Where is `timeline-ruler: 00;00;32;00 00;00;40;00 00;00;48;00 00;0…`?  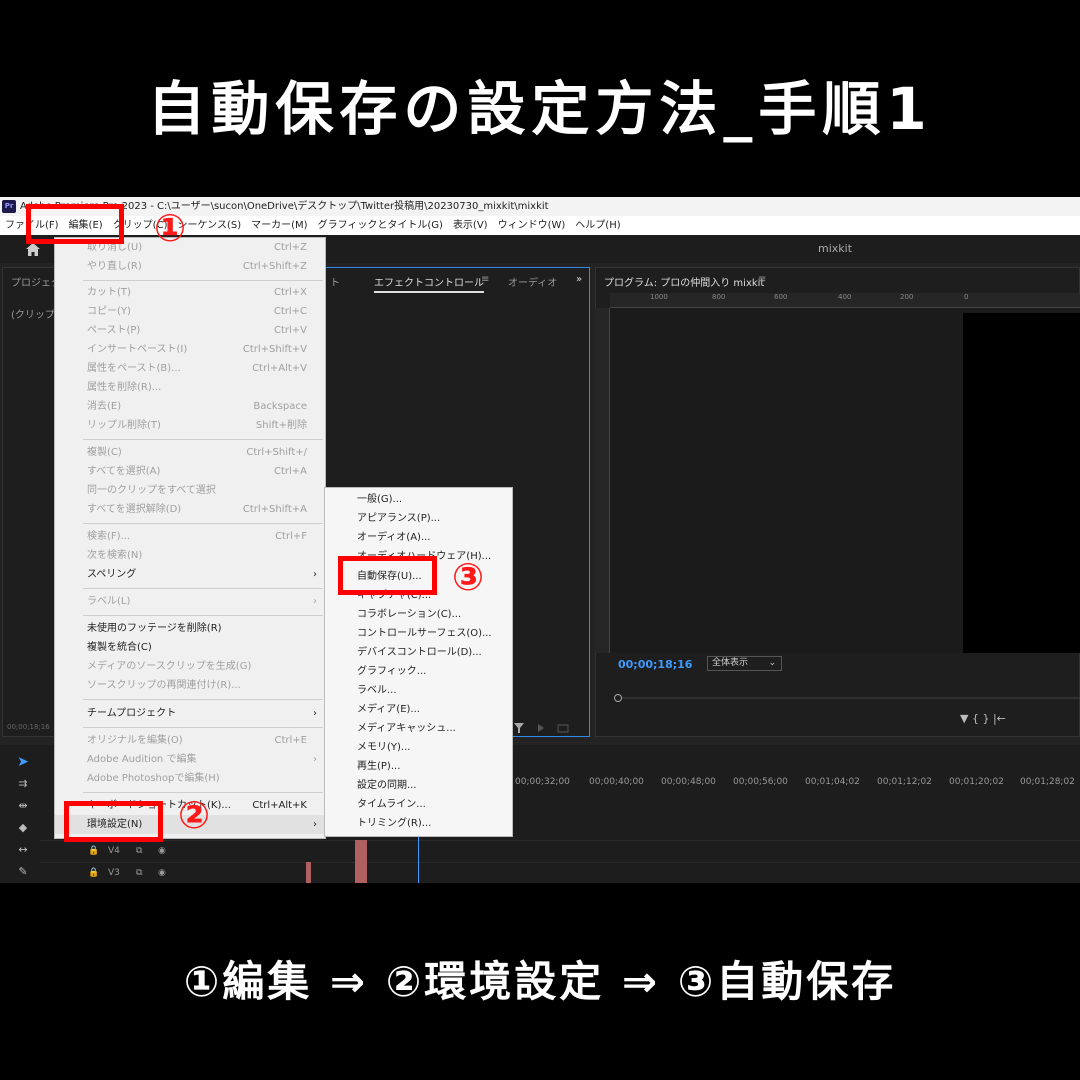
timeline-ruler: 00;00;32;00 00;00;40;00 00;00;48;00 00;0… is located at coordinates (795, 782).